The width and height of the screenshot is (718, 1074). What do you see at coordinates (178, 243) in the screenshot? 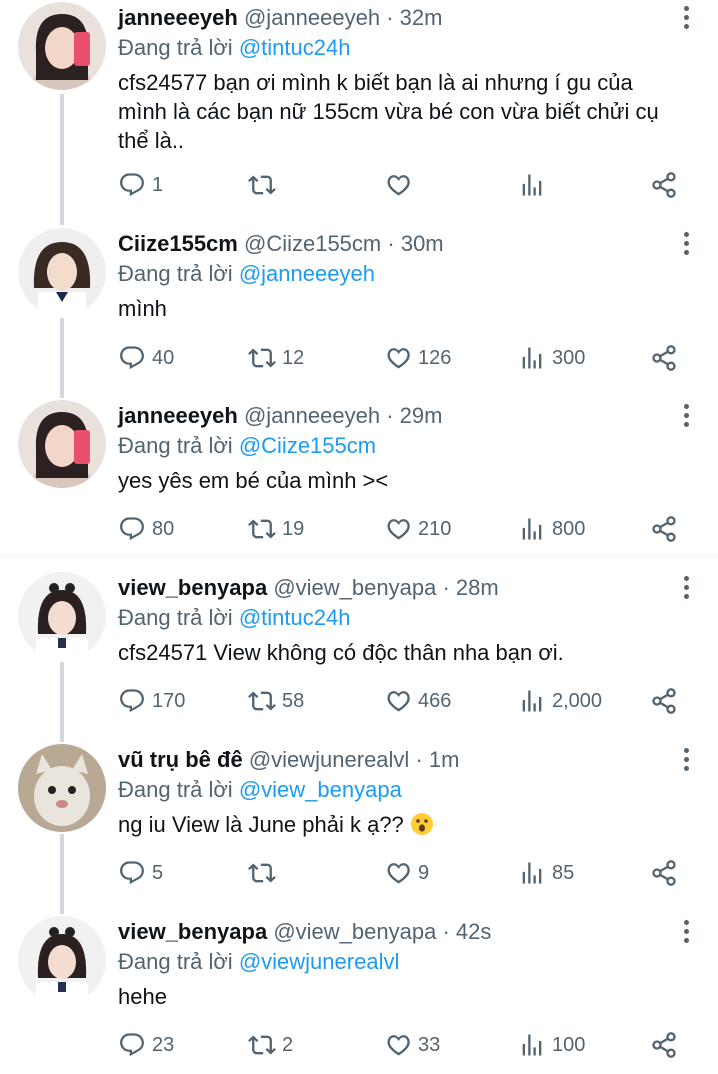
I see `display-name: Ciize155cm` at bounding box center [178, 243].